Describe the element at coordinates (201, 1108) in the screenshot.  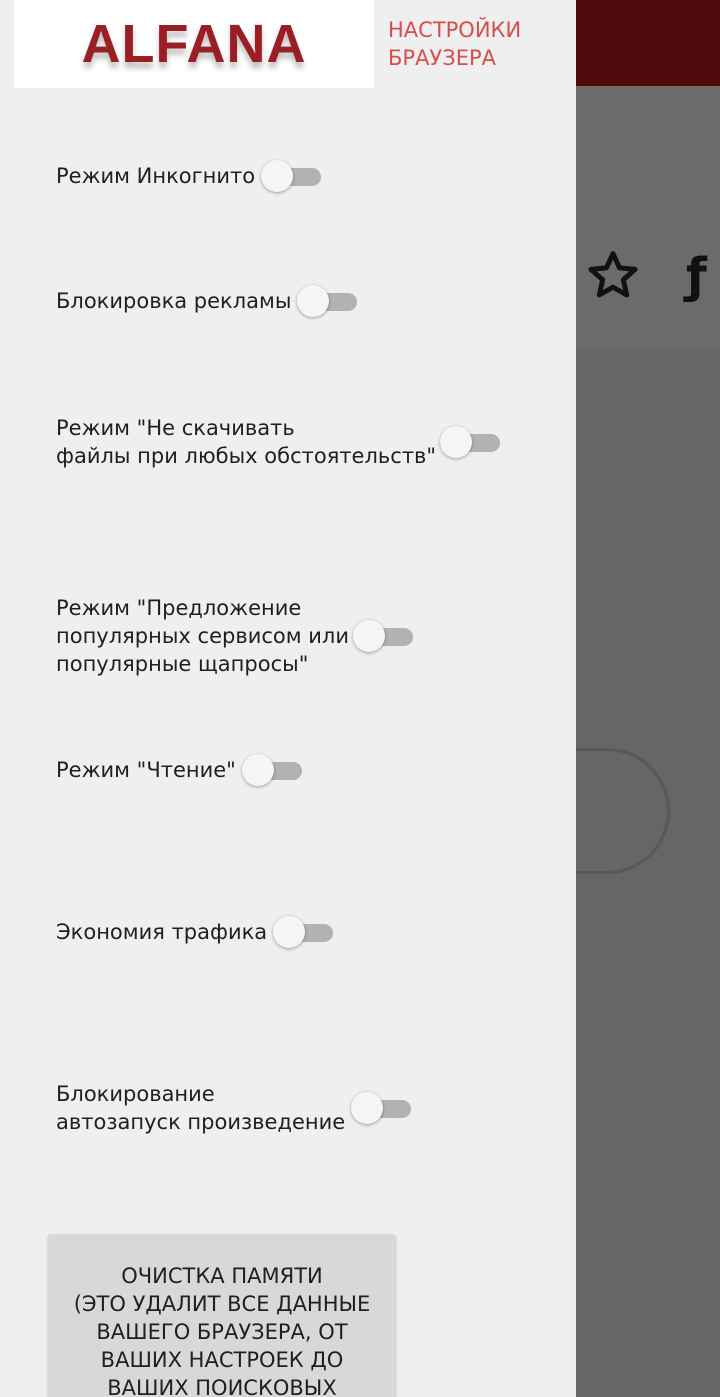
I see `setting-label: Блокирование автозапуск произведение` at that location.